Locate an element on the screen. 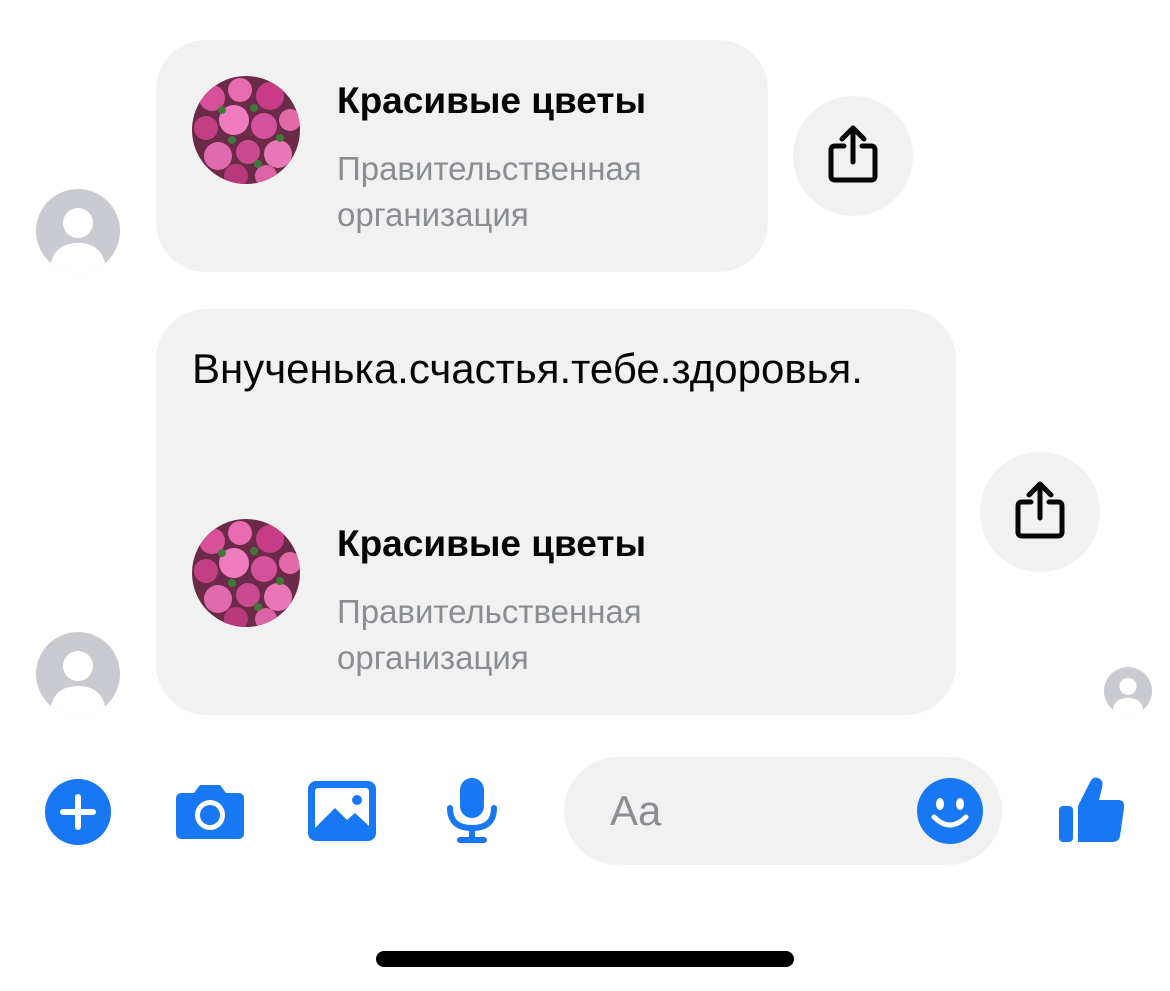  smiley-icon is located at coordinates (950, 811).